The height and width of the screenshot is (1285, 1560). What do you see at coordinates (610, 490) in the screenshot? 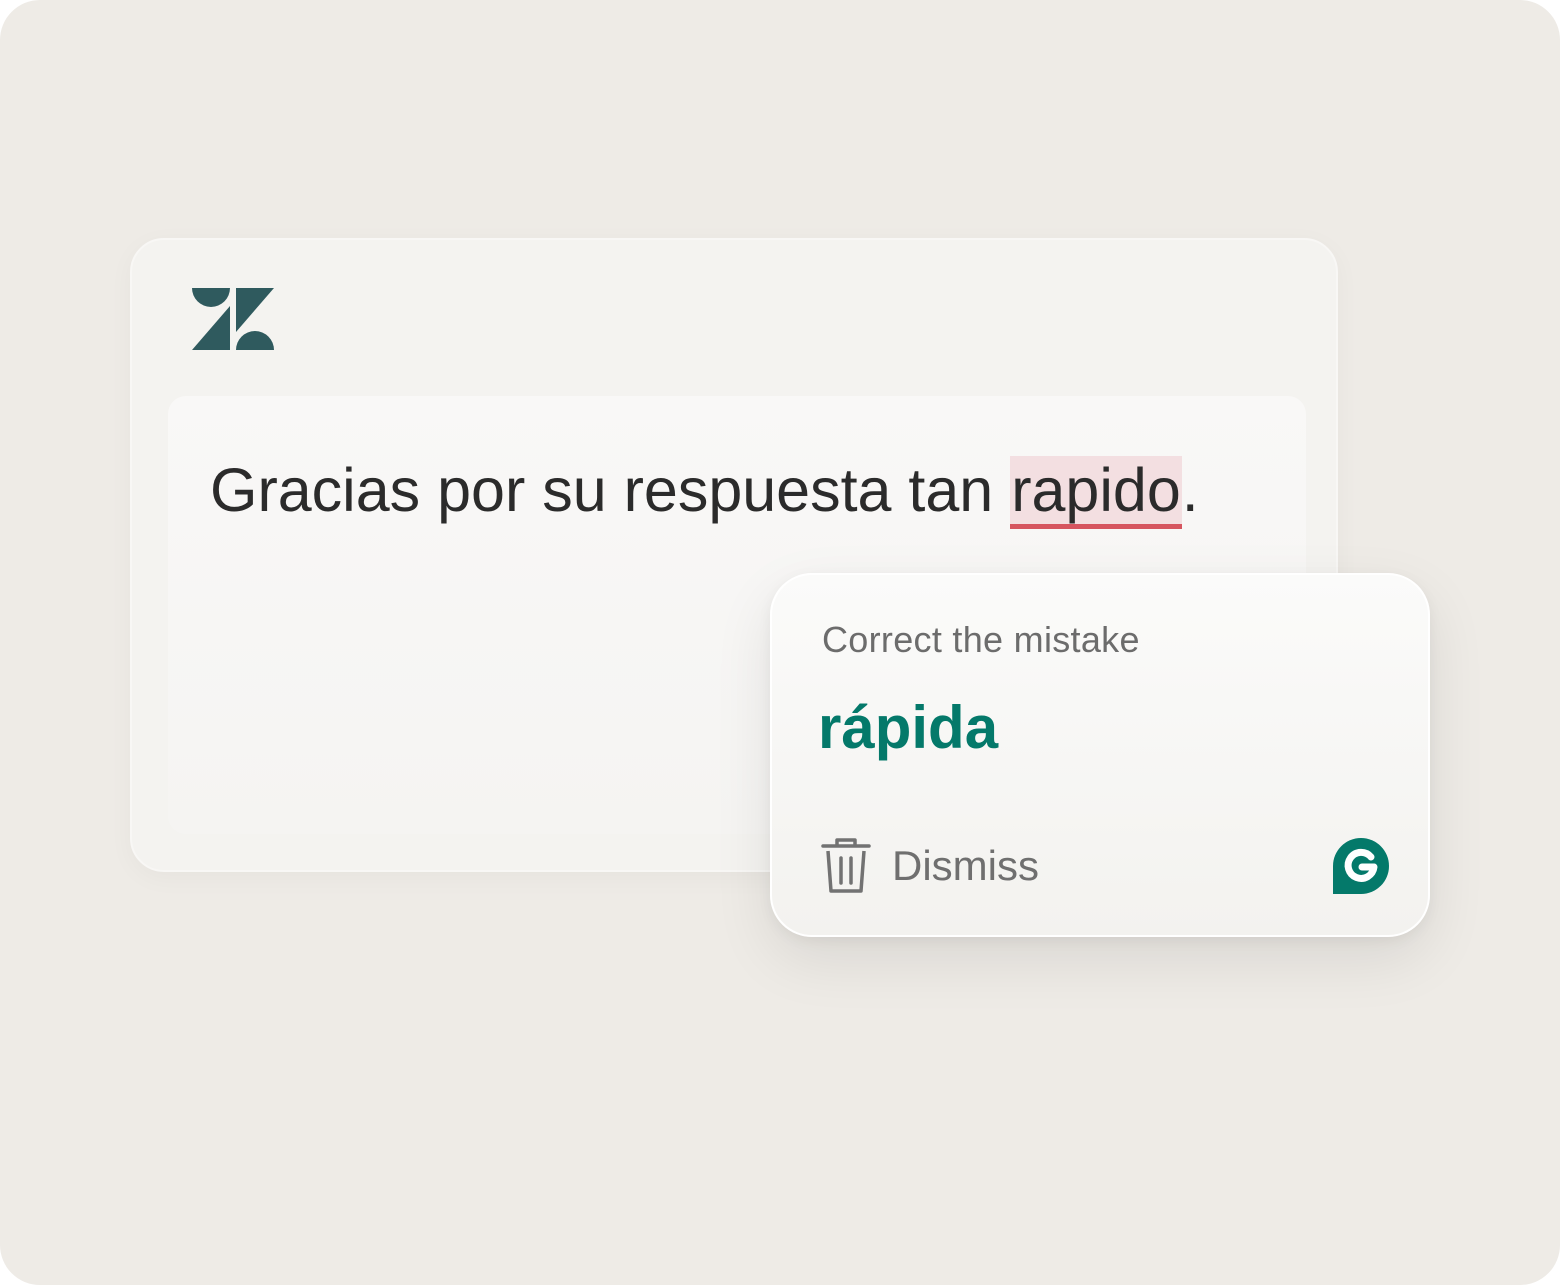
I see `message-text-before: Gracias por su respuesta tan` at bounding box center [610, 490].